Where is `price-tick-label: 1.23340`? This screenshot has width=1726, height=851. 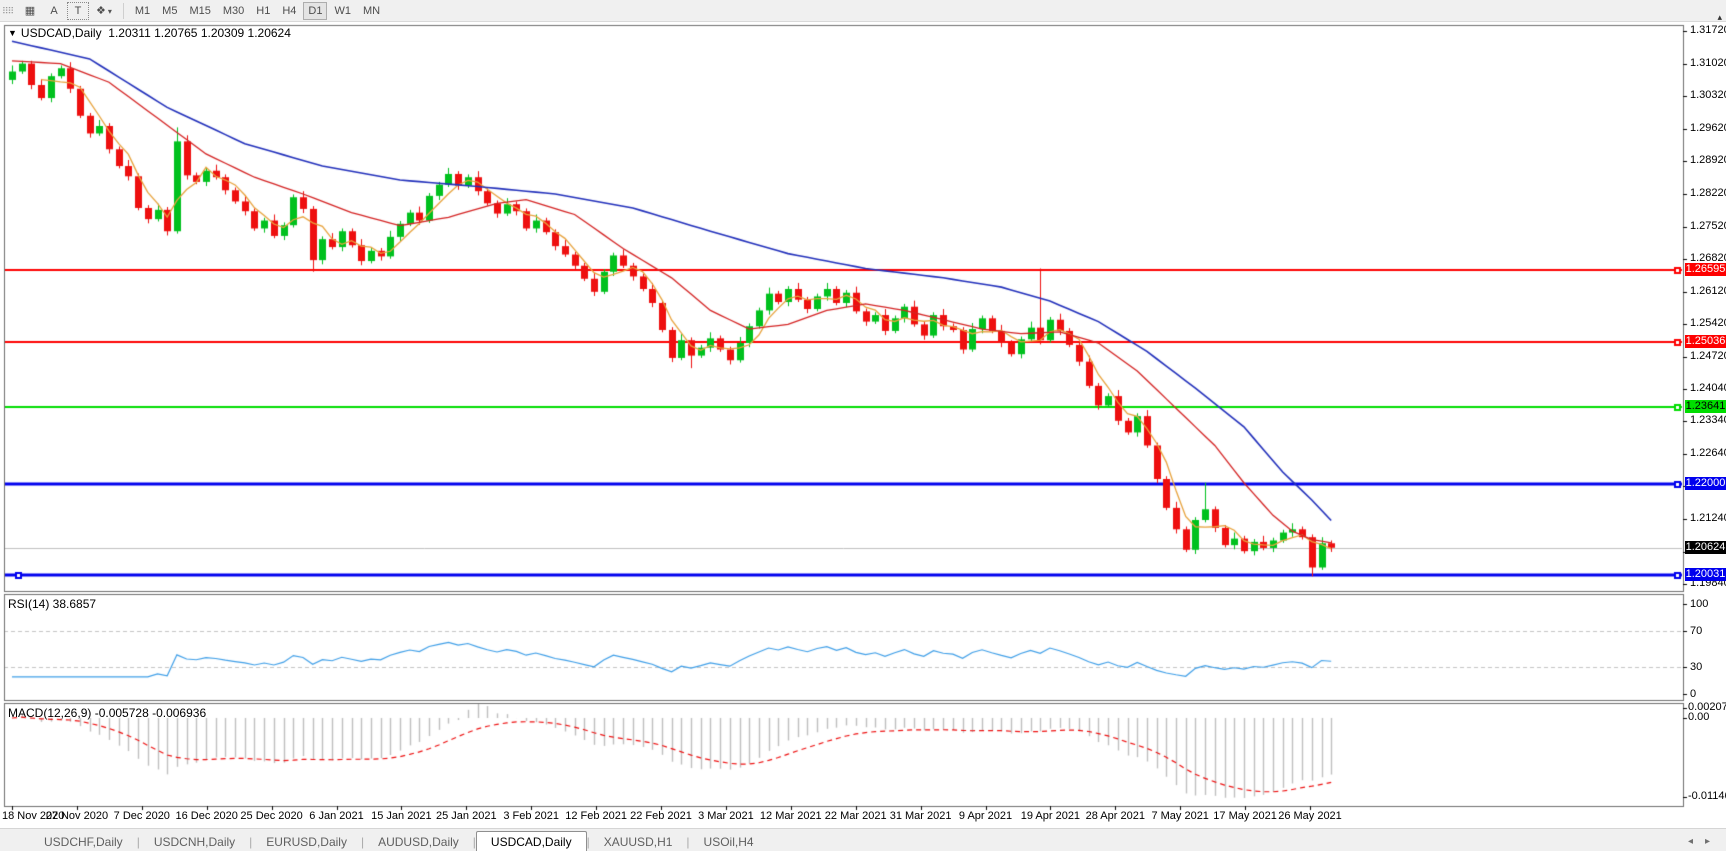
price-tick-label: 1.23340 is located at coordinates (1708, 420).